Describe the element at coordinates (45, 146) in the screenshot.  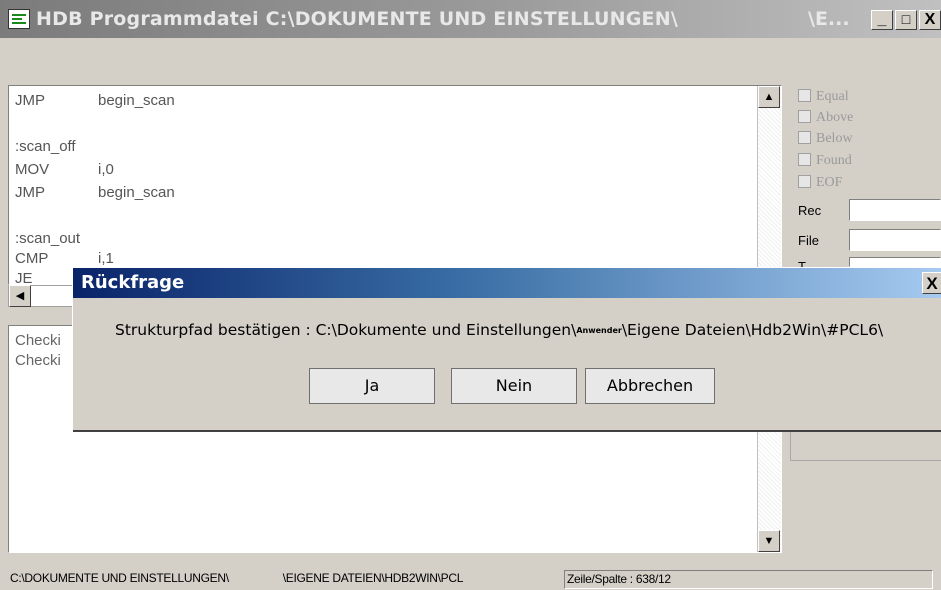
I see `code-line: :scan_off` at that location.